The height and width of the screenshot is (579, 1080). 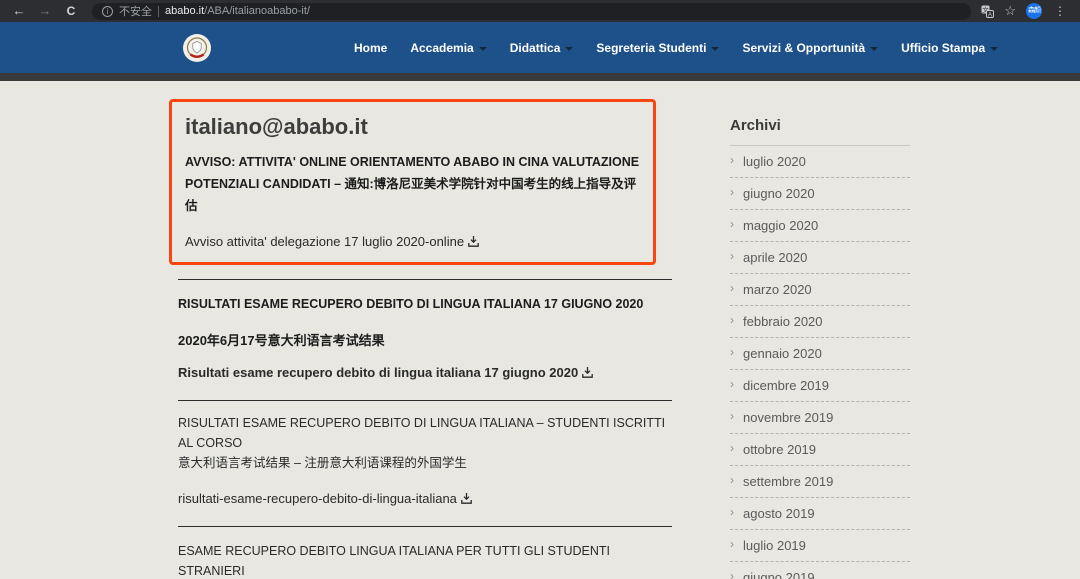 I want to click on archive-label: aprile 2020, so click(x=775, y=257).